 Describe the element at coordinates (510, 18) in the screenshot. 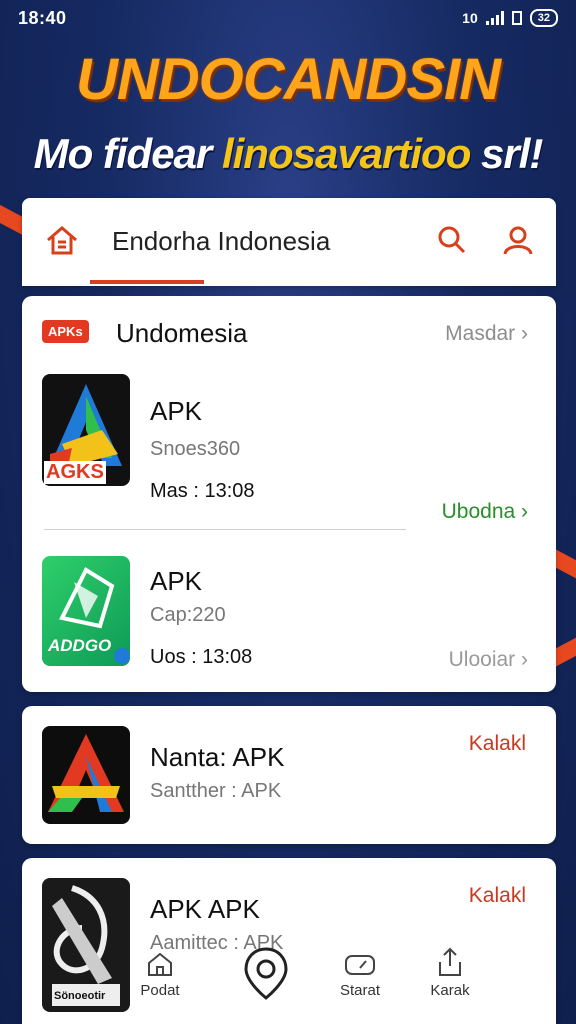

I see `status-icons: 10 32` at that location.